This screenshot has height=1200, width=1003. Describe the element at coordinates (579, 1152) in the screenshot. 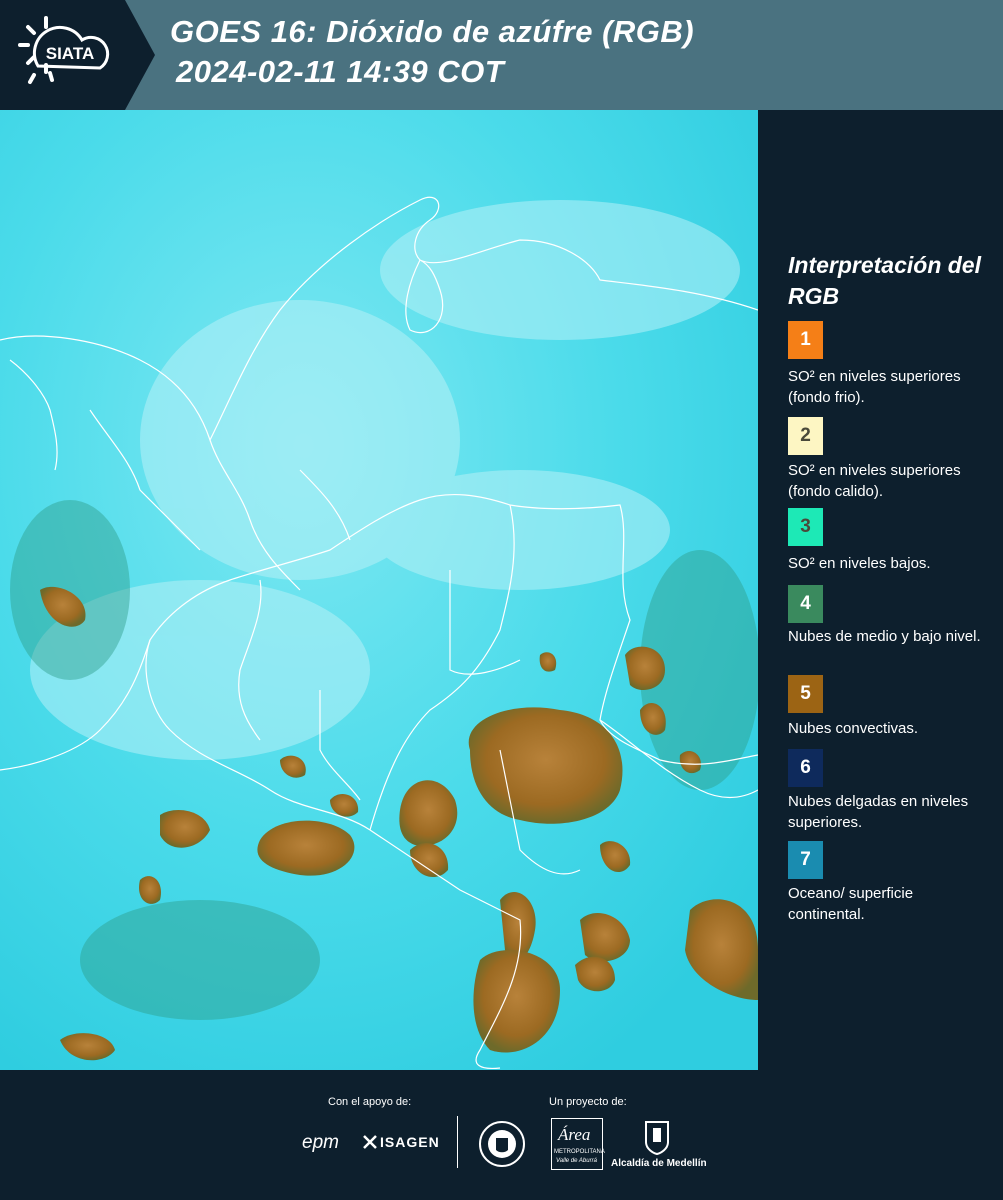

I see `area-logo-sub1: METROPOLITANA` at that location.